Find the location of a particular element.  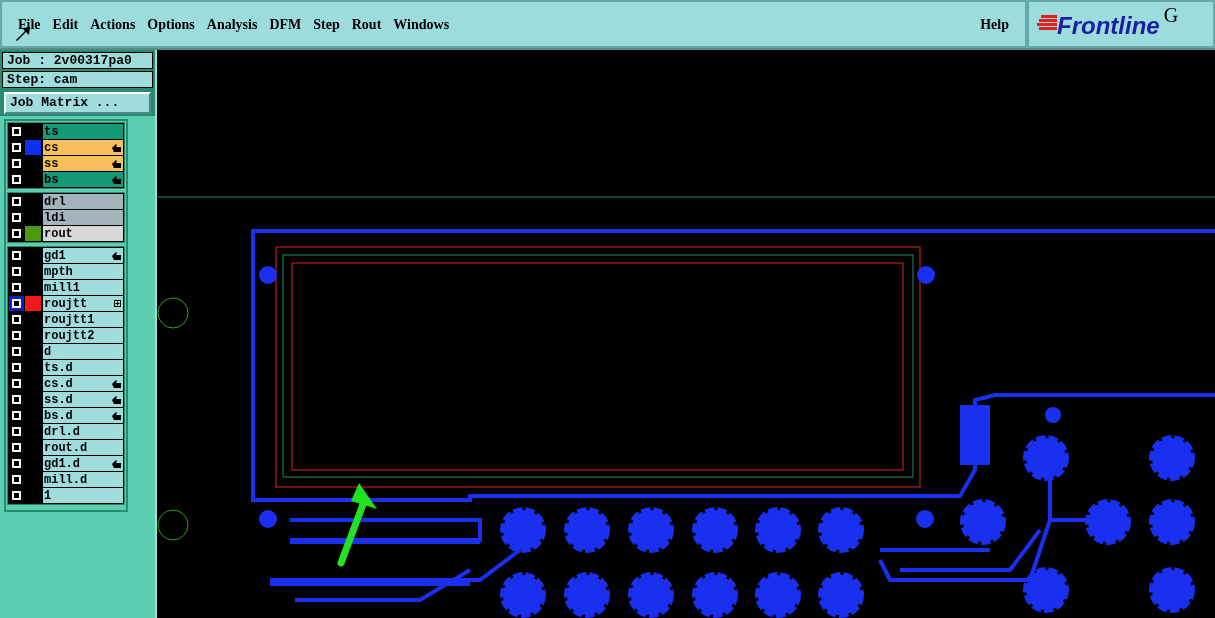

layer-name: ts.d is located at coordinates (83, 367).